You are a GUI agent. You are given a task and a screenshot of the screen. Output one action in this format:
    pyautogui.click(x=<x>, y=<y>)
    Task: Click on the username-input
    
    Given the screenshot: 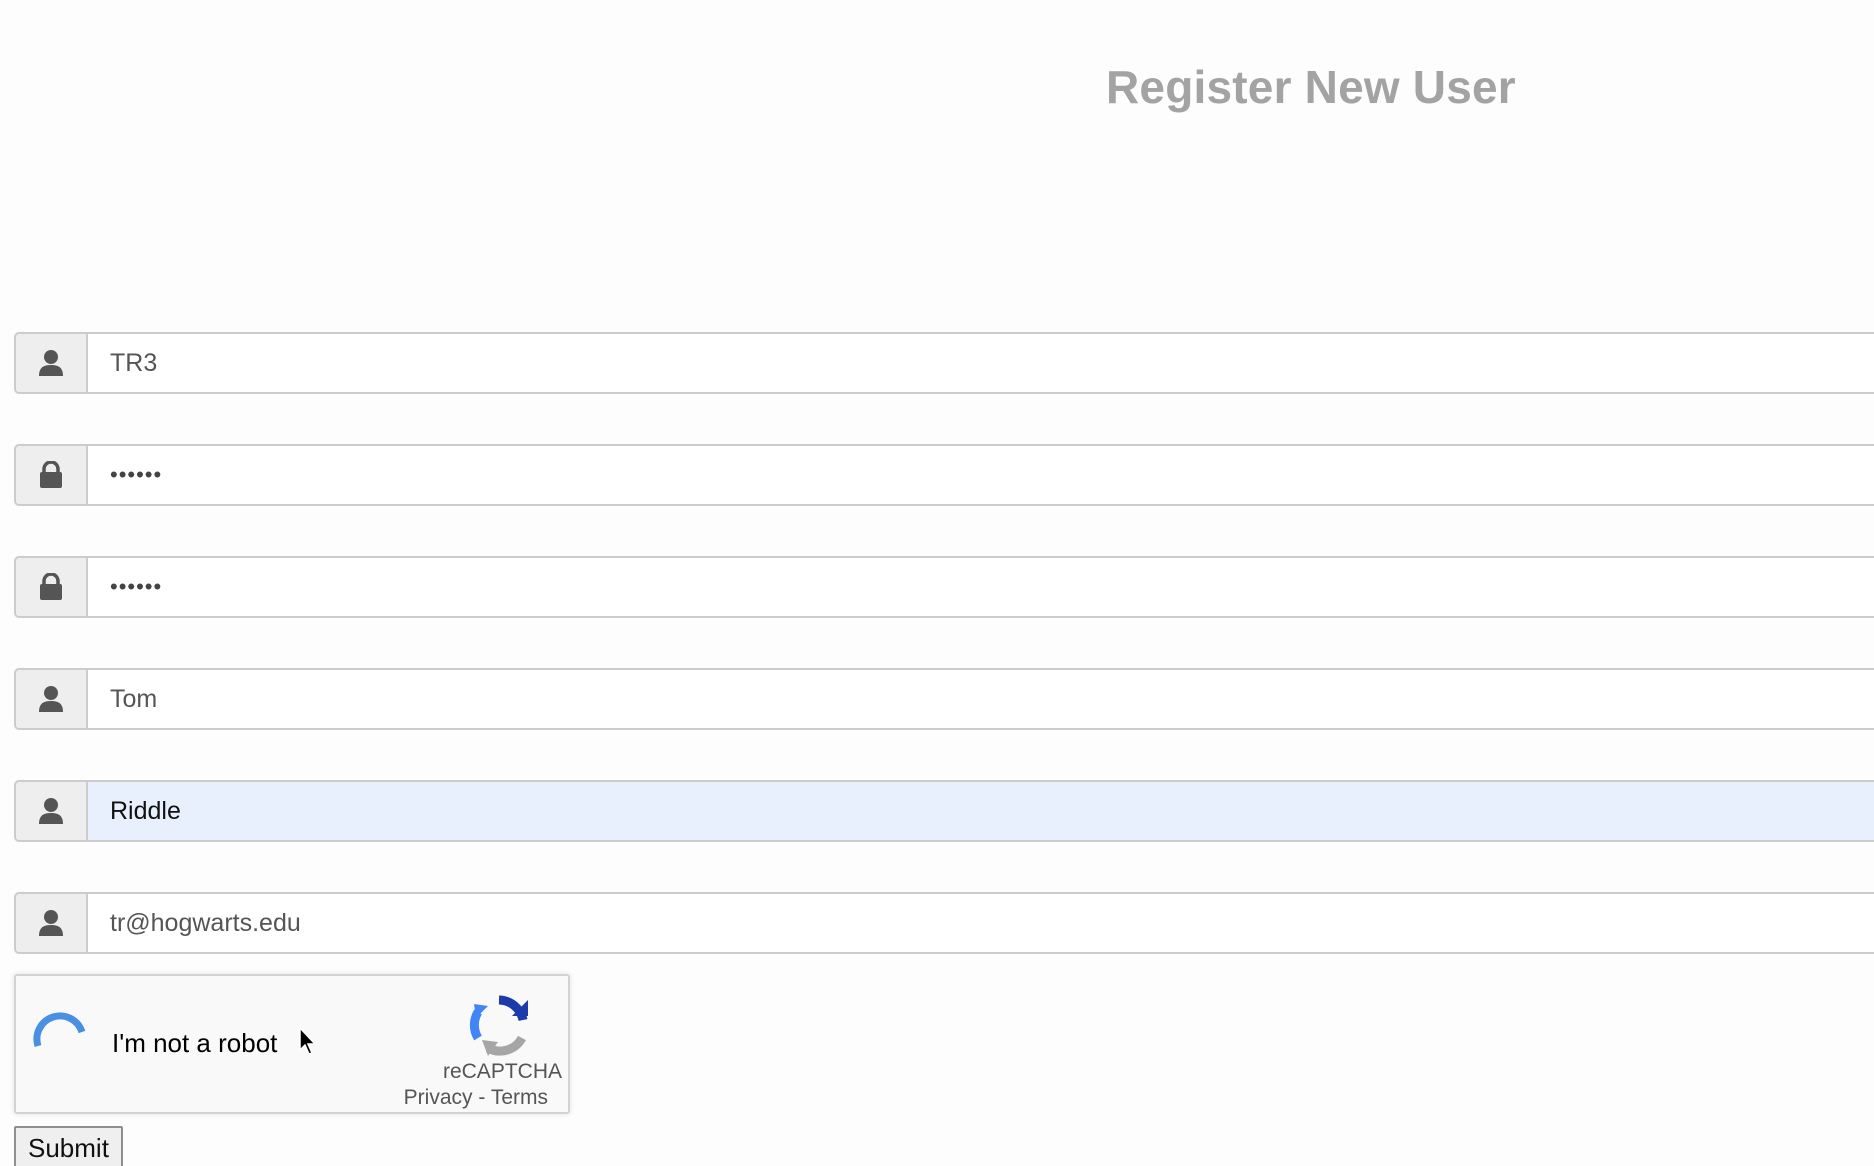 What is the action you would take?
    pyautogui.click(x=980, y=363)
    